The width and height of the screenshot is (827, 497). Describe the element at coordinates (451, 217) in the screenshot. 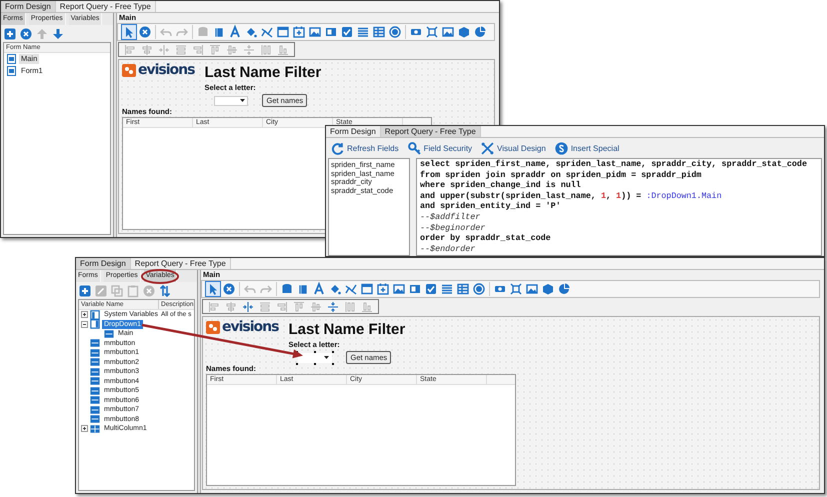

I see `code-line: --$addfilter` at that location.